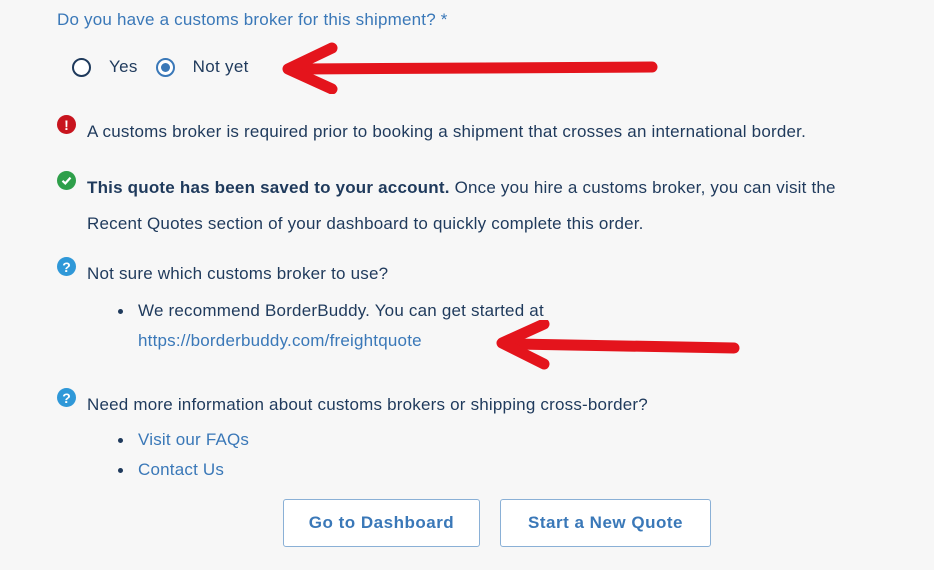 The width and height of the screenshot is (934, 570). What do you see at coordinates (280, 340) in the screenshot?
I see `borderbuddy-link: https://borderbuddy.com/freightquote` at bounding box center [280, 340].